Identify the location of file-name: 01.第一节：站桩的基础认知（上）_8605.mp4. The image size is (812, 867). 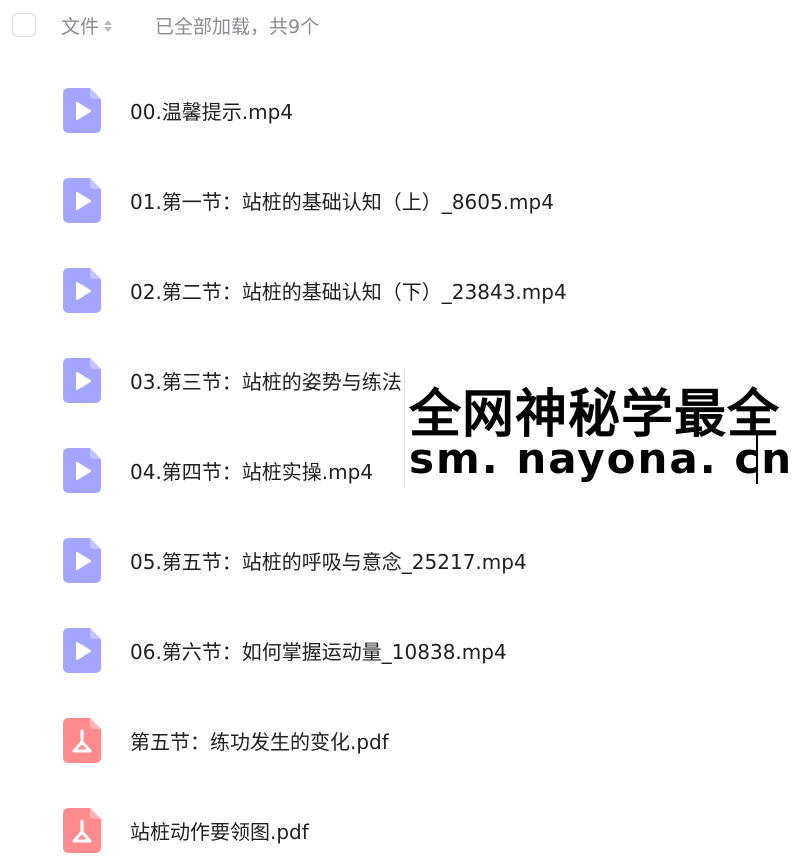
(342, 201).